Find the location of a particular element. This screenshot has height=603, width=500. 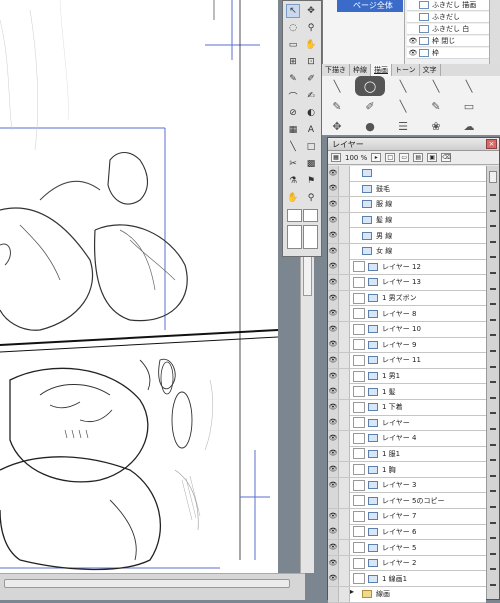

tab-sketch: 下描き is located at coordinates (336, 70).